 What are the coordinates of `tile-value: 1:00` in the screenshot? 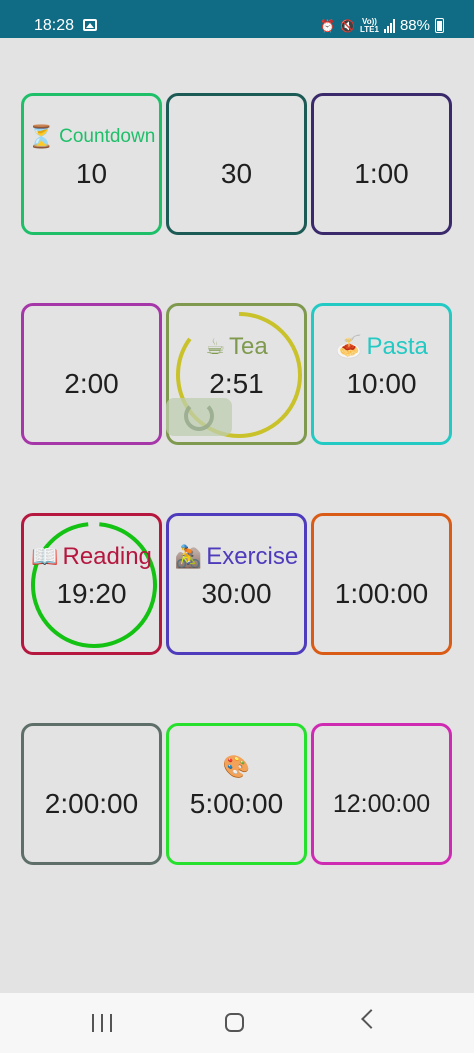 It's located at (381, 173).